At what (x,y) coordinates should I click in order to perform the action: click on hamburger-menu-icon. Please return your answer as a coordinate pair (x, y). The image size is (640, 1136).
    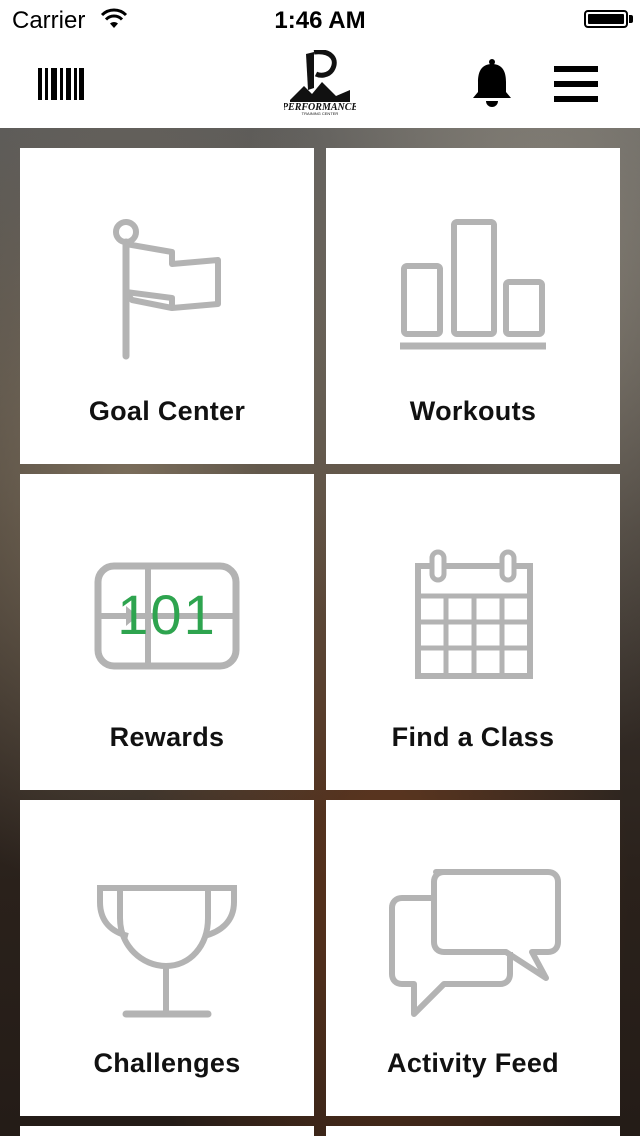
    Looking at the image, I should click on (576, 84).